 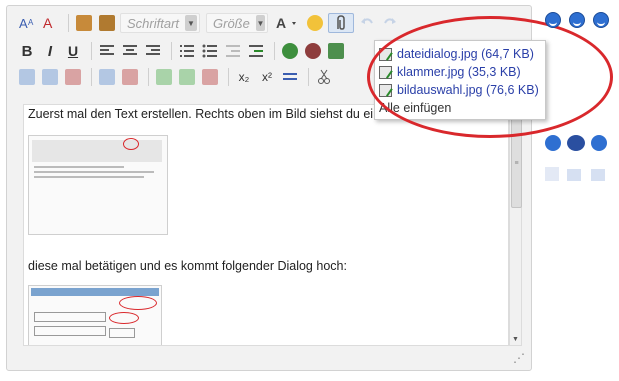 I want to click on insert-row-button, so click(x=107, y=77).